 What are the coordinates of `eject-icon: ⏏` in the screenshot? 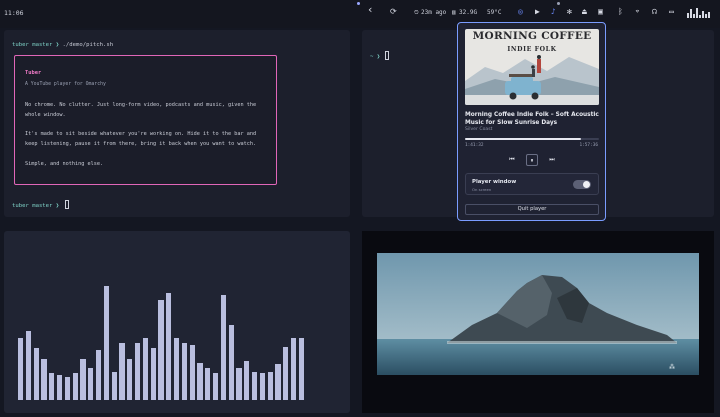 It's located at (584, 12).